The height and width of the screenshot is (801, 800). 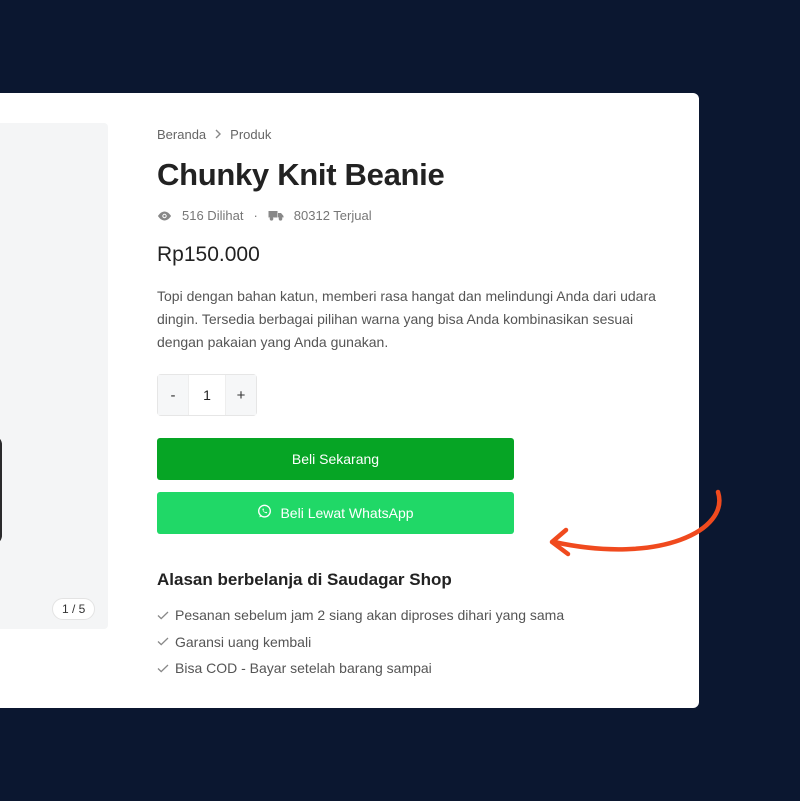 I want to click on eye-icon, so click(x=164, y=216).